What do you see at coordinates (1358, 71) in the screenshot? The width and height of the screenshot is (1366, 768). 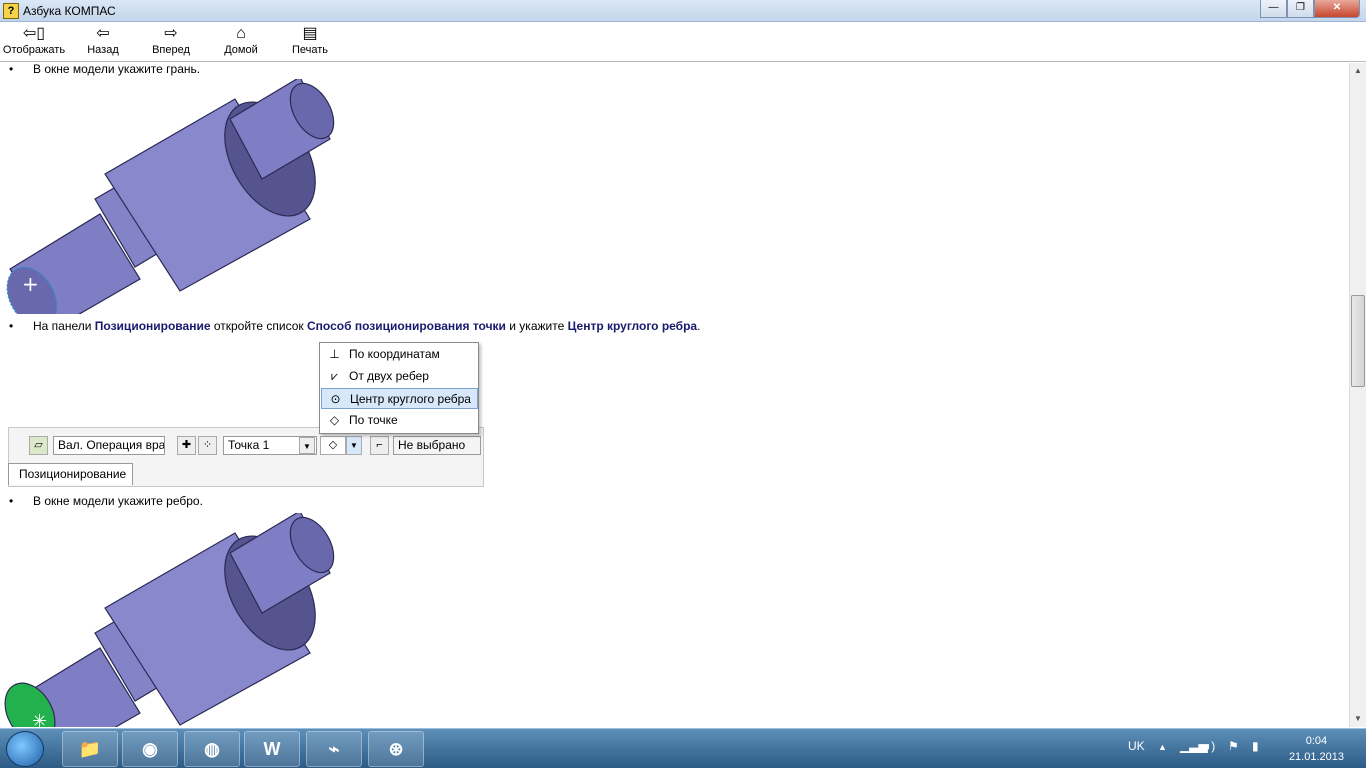 I see `scroll-up-icon: ▲` at bounding box center [1358, 71].